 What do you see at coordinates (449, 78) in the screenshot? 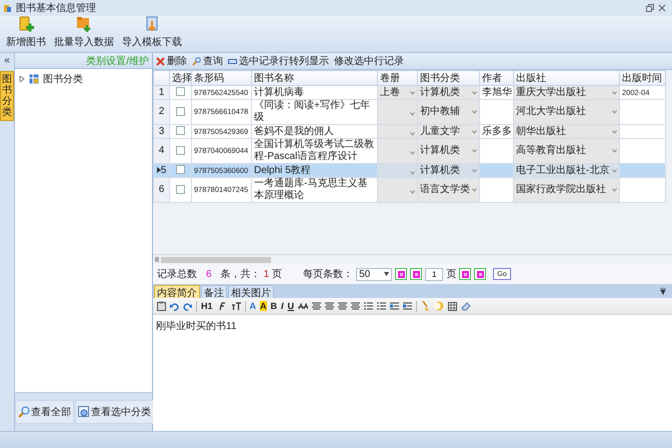
I see `column-header: 图书分类` at bounding box center [449, 78].